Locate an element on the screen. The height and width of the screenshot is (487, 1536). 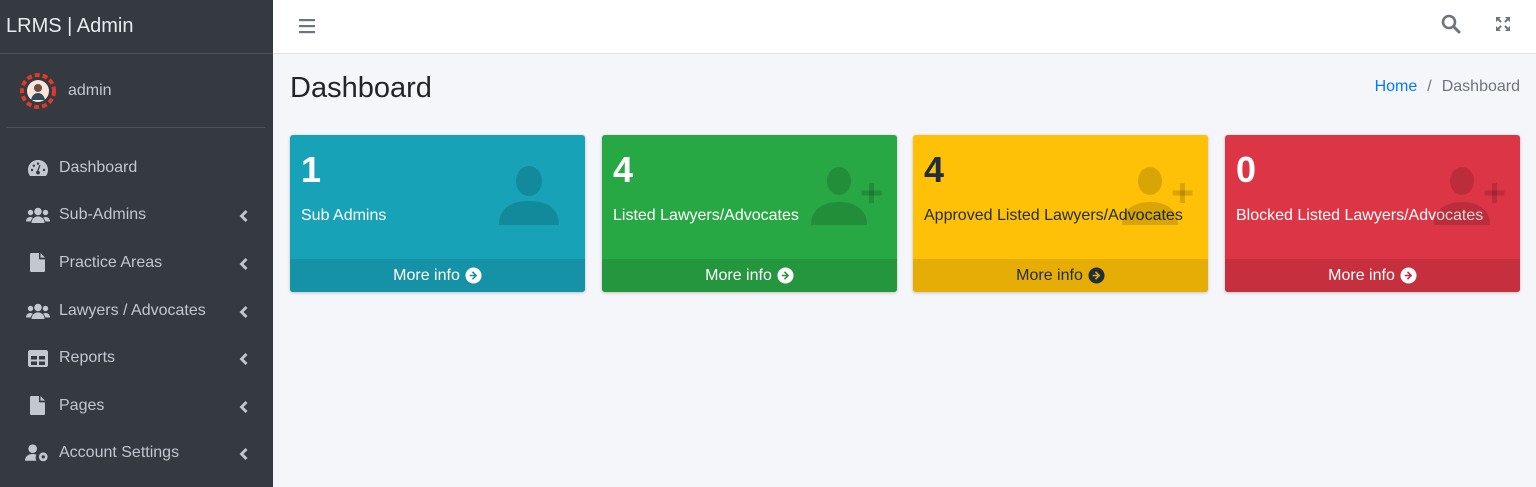
breadcrumb: Home / Dashboard is located at coordinates (1447, 87).